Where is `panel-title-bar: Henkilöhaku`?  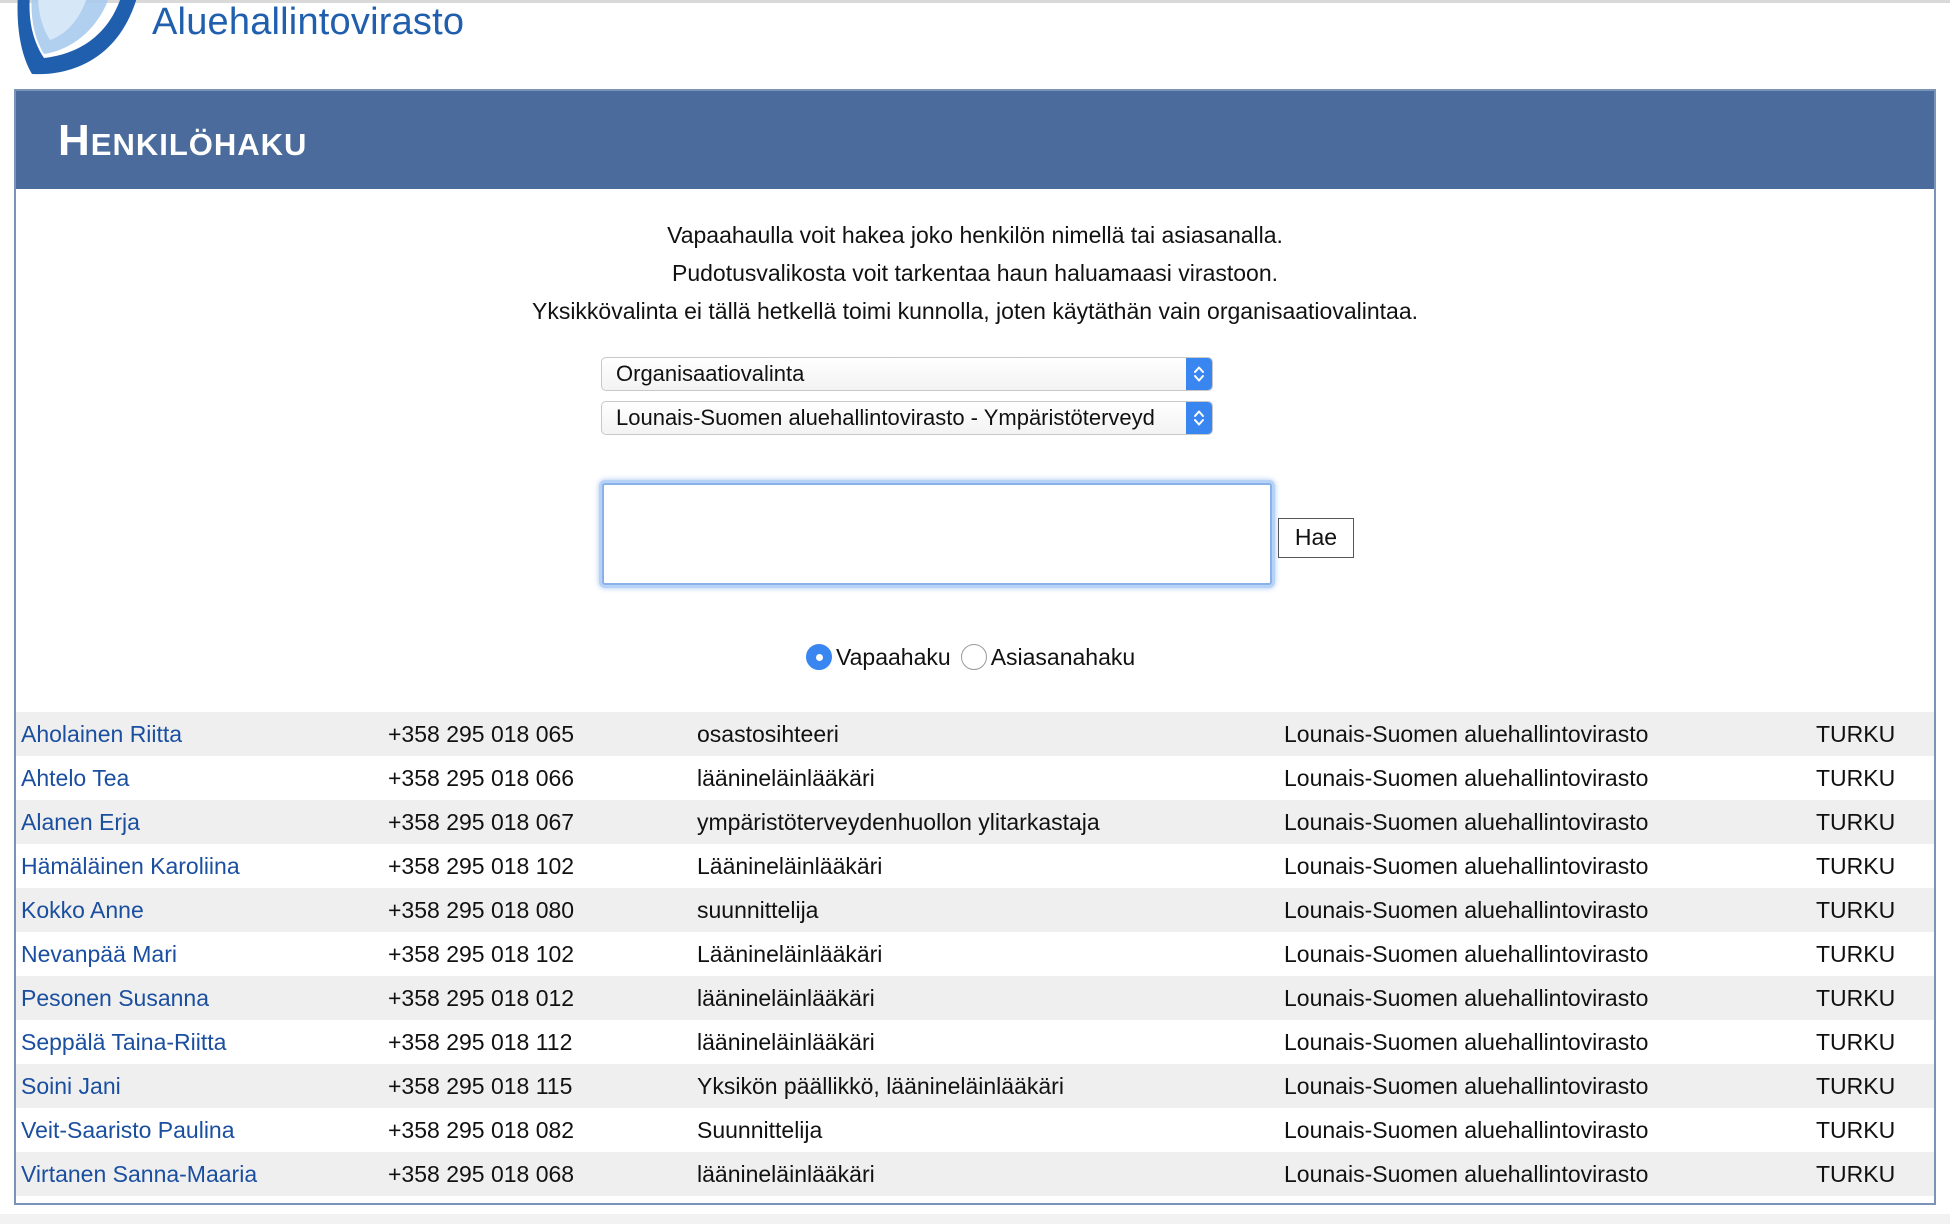
panel-title-bar: Henkilöhaku is located at coordinates (975, 140).